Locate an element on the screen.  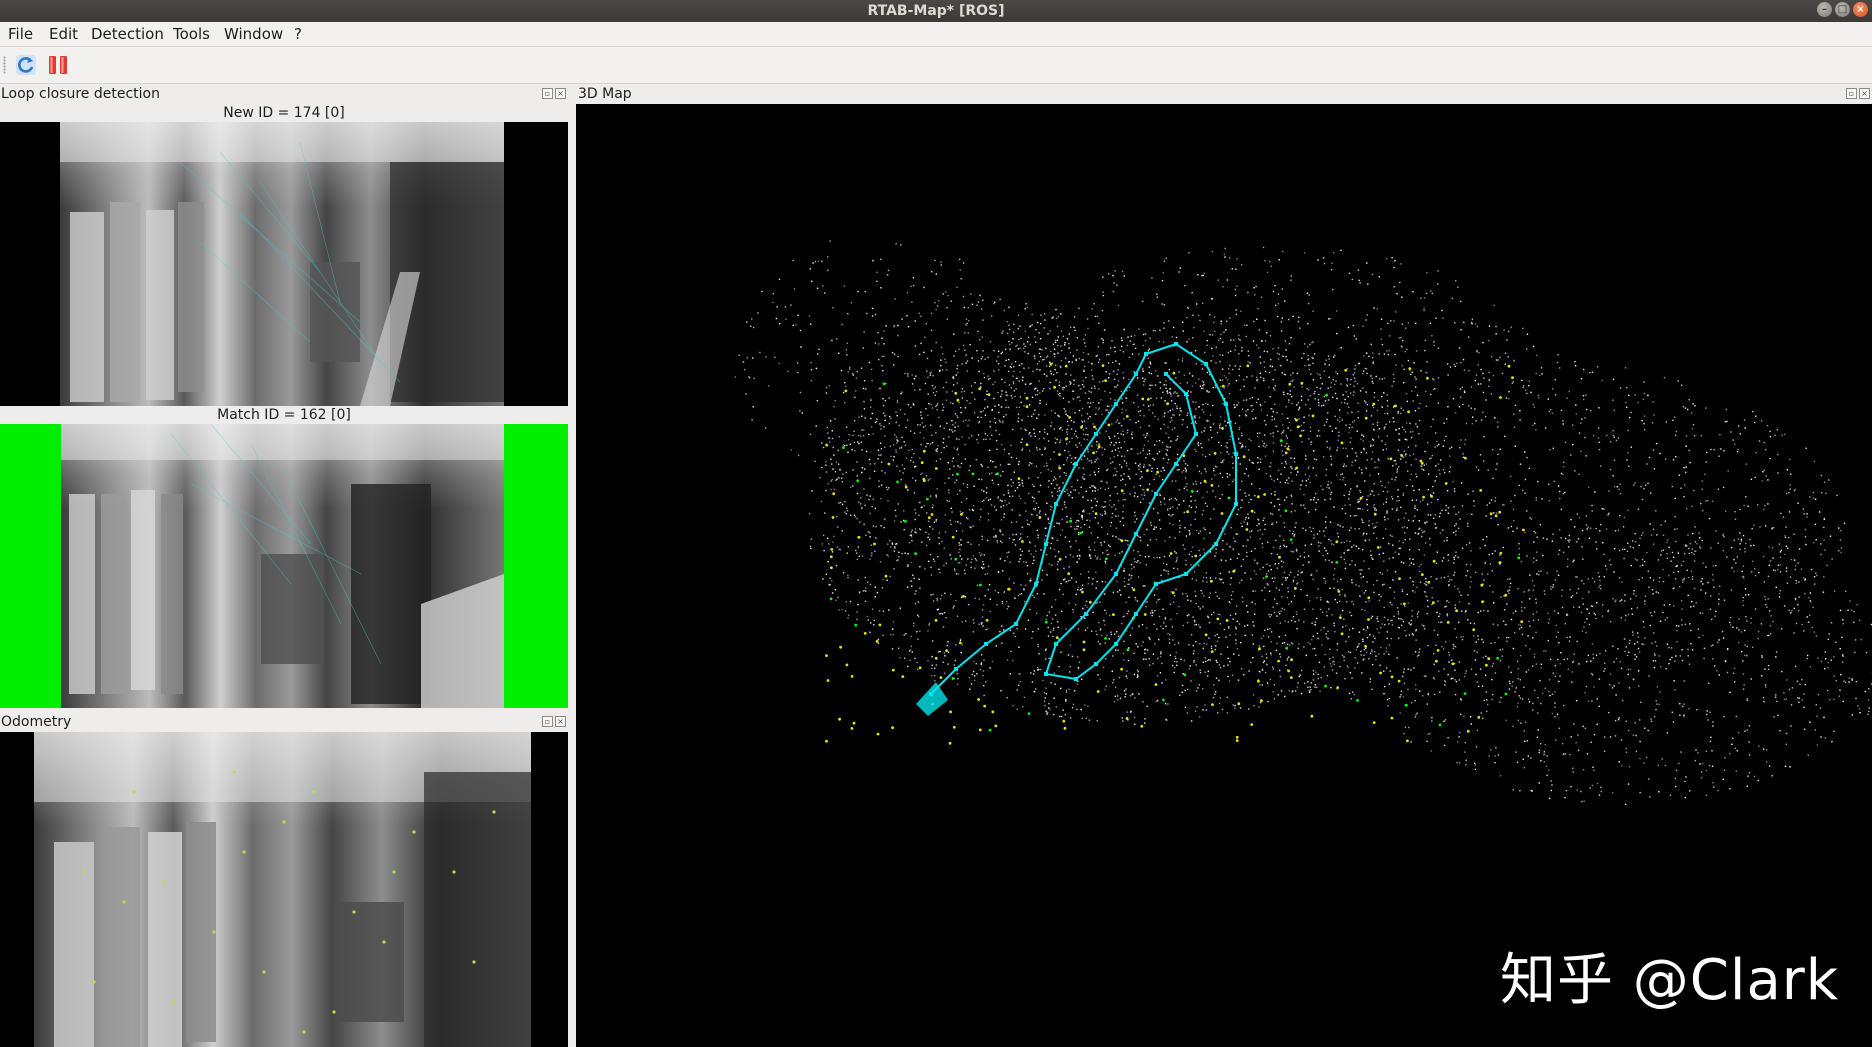
menu-tools: Tools is located at coordinates (191, 34).